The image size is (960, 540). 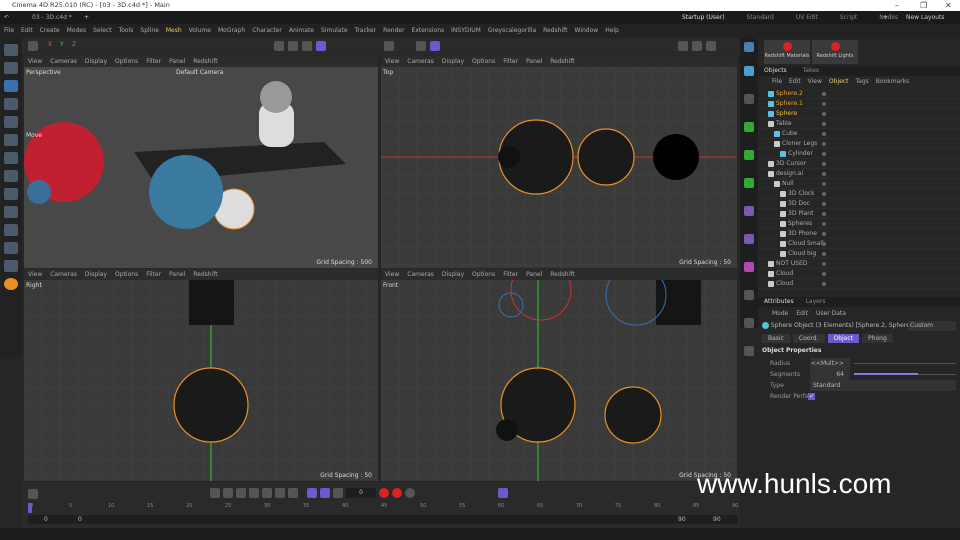 What do you see at coordinates (760, 18) in the screenshot?
I see `layout-tab: Standard` at bounding box center [760, 18].